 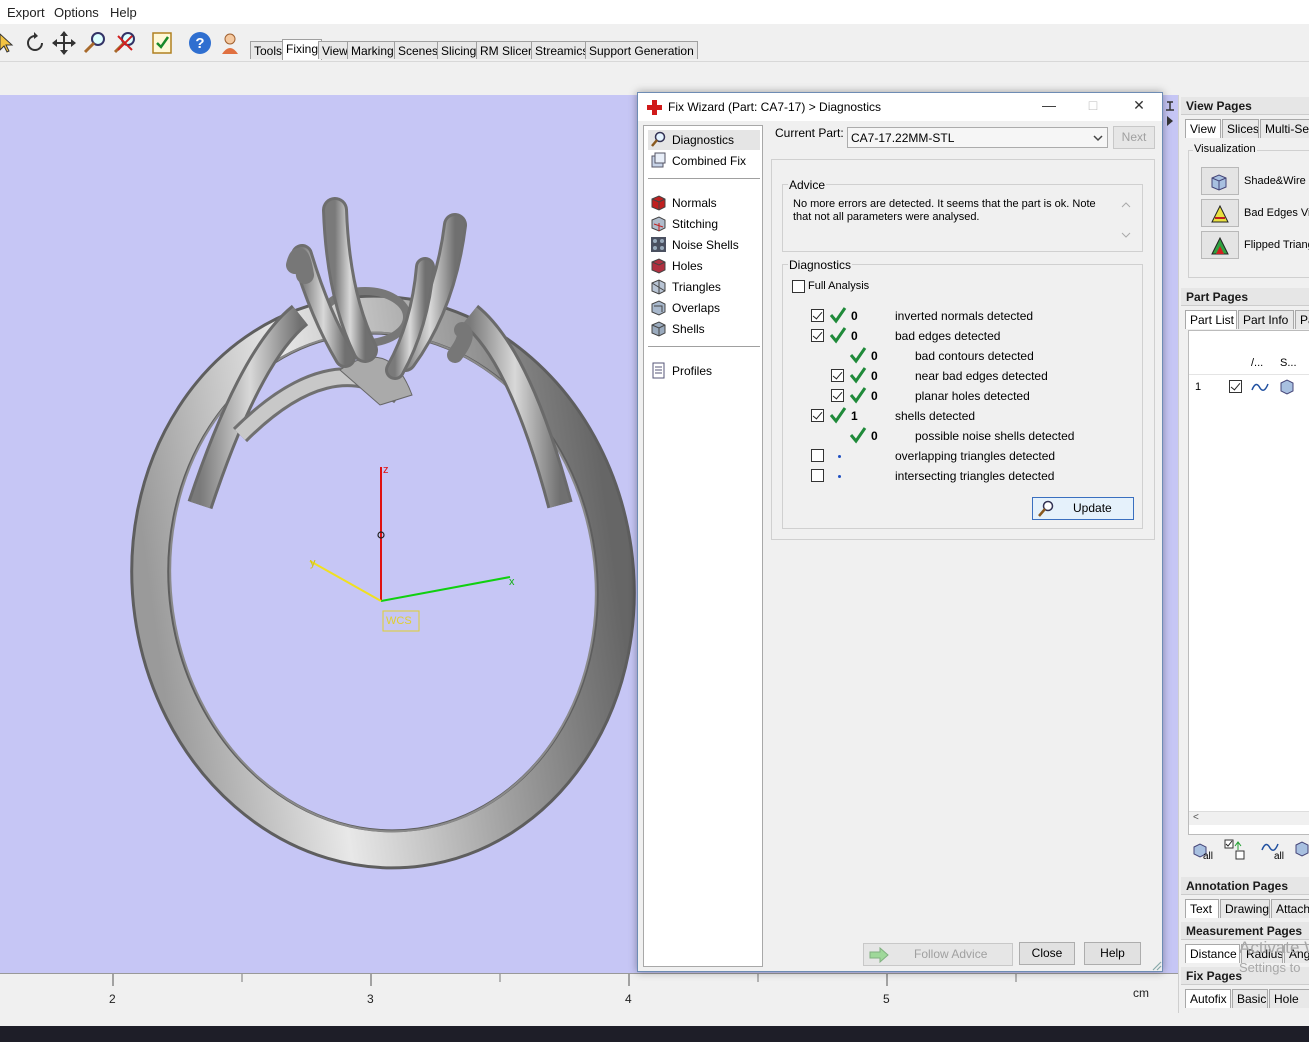 I want to click on tab-multi-sect: Multi-Sect, so click(x=1284, y=128).